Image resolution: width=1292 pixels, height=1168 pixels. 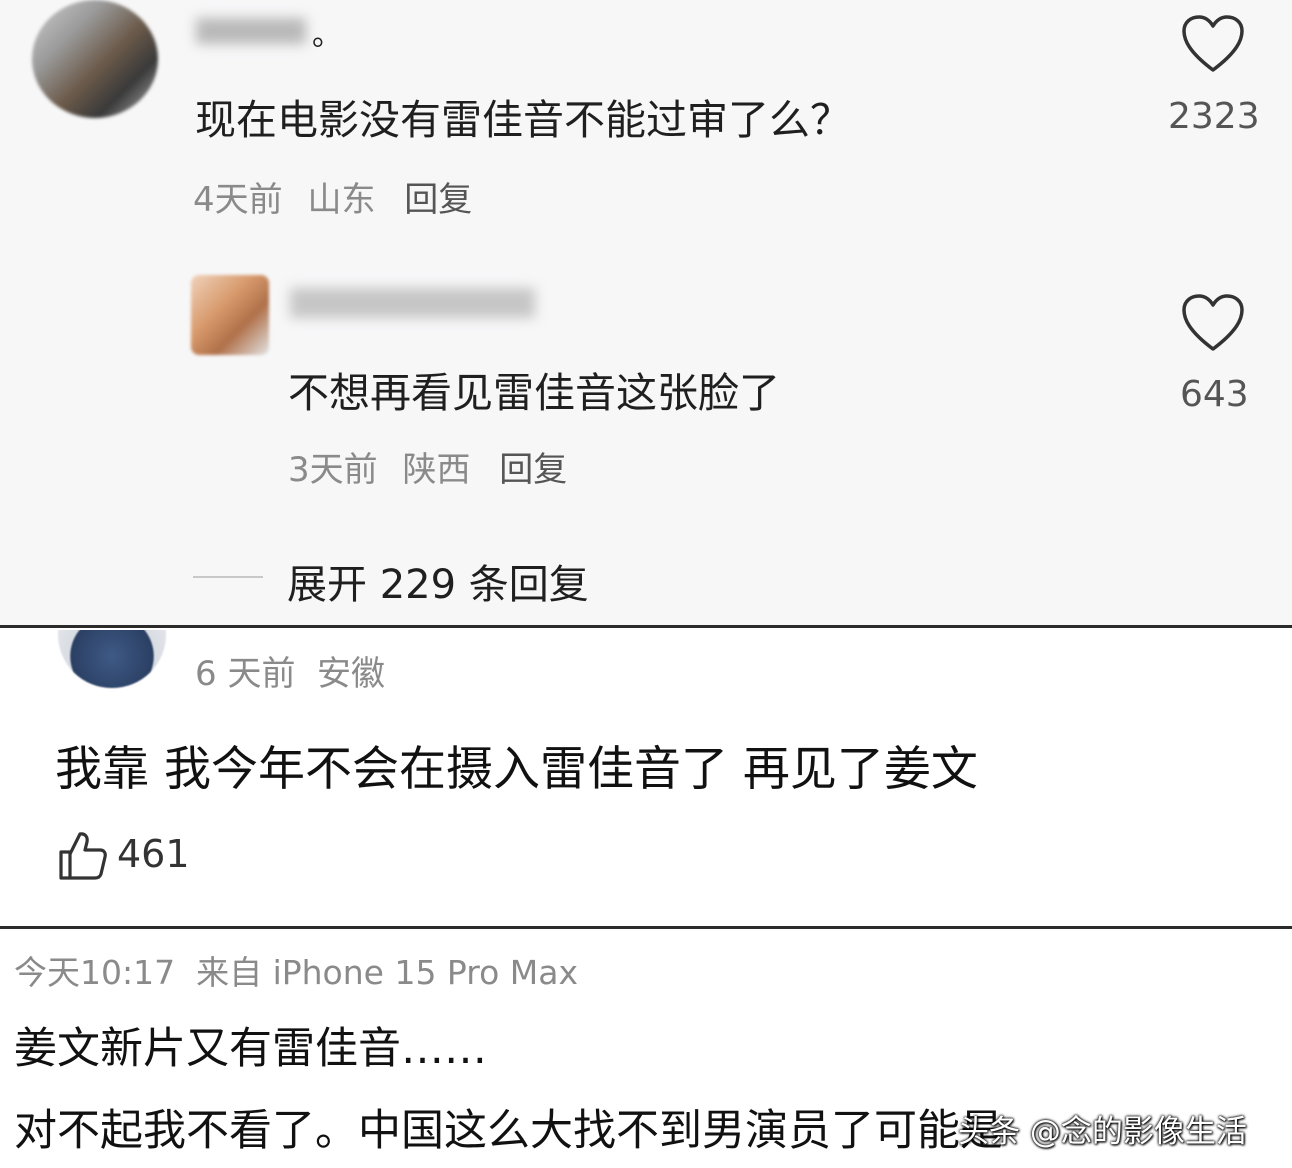 I want to click on reply-username-blurred, so click(x=412, y=303).